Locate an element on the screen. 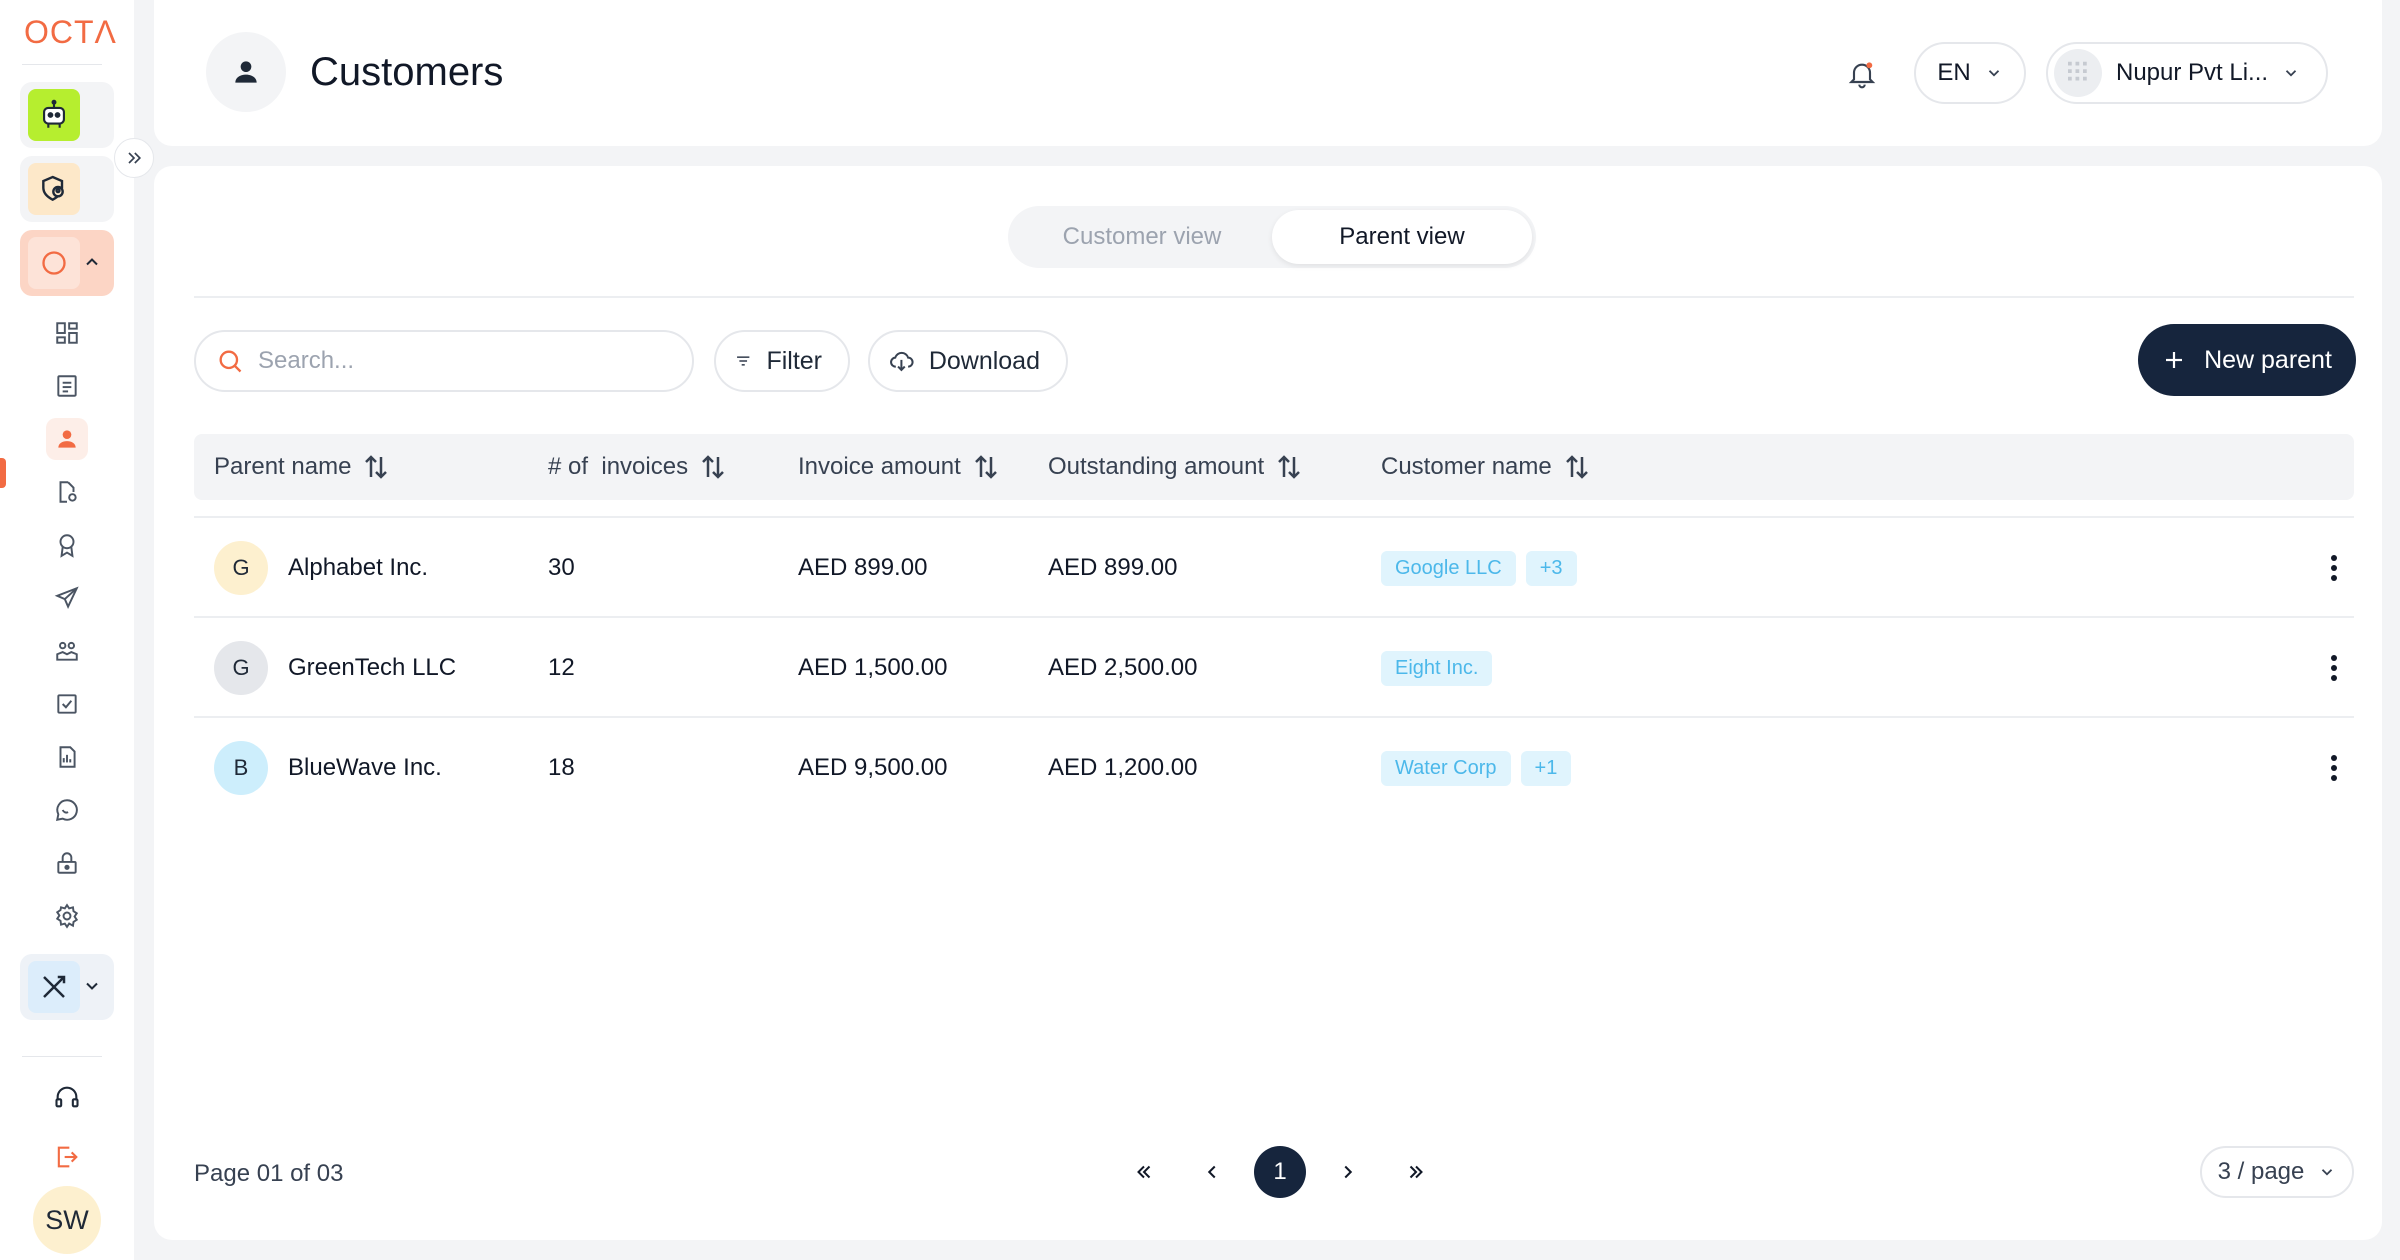 This screenshot has width=2400, height=1260. language-value: EN is located at coordinates (1954, 72).